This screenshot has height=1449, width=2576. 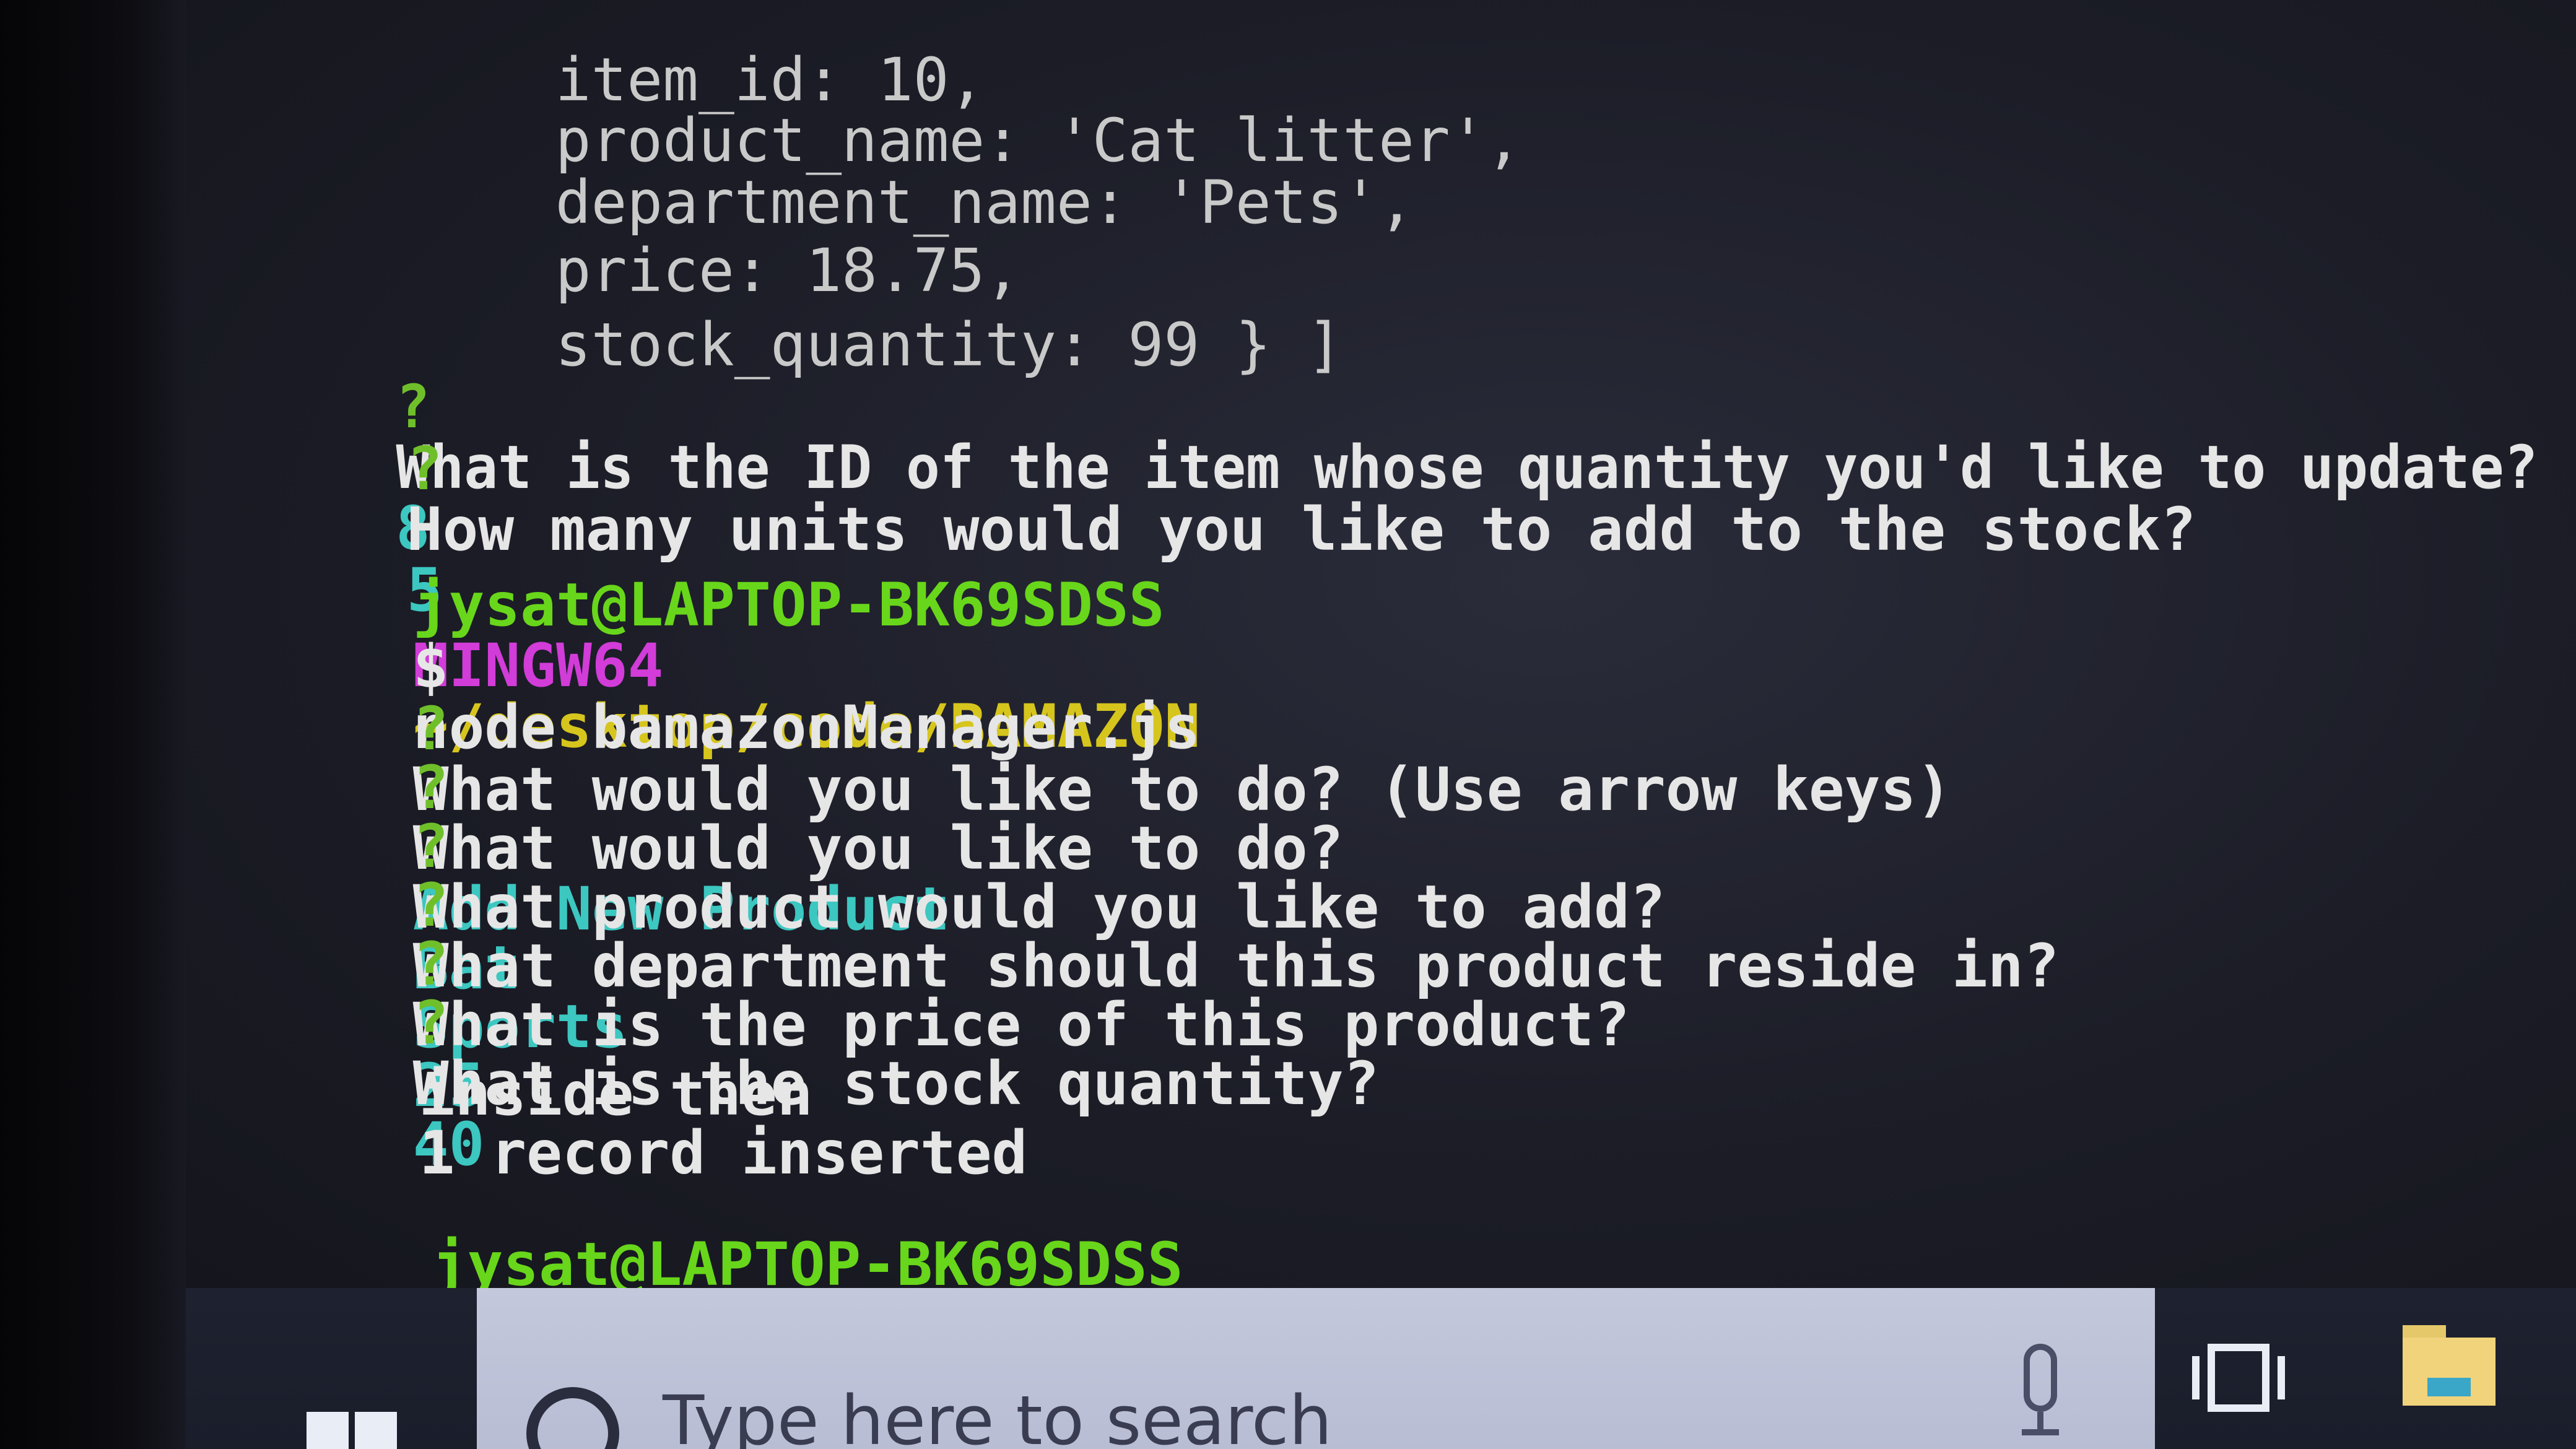 I want to click on search-placeholder: Type here to search, so click(x=998, y=1415).